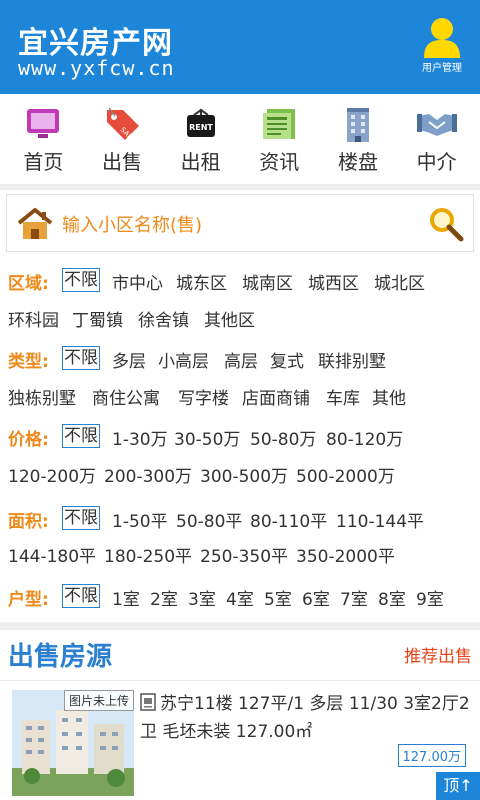 The width and height of the screenshot is (480, 800). Describe the element at coordinates (96, 68) in the screenshot. I see `site-url: www.yxfcw.cn` at that location.